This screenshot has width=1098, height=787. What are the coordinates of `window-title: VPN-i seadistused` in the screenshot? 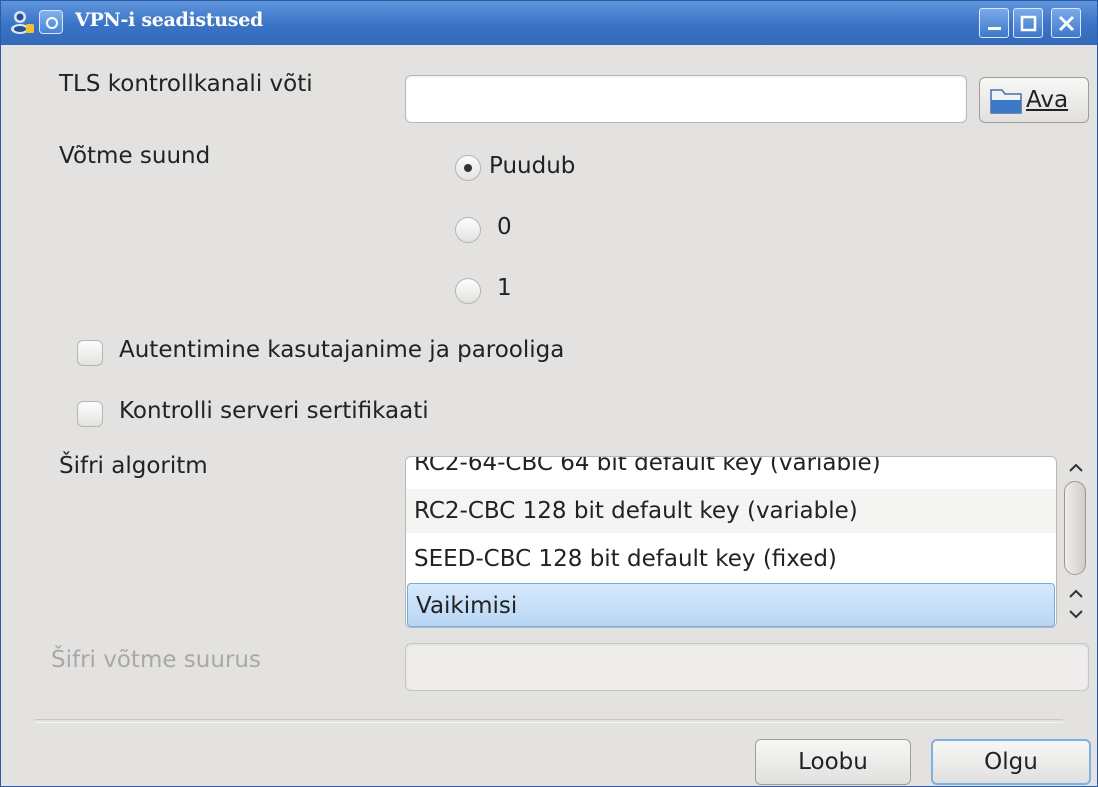 It's located at (169, 20).